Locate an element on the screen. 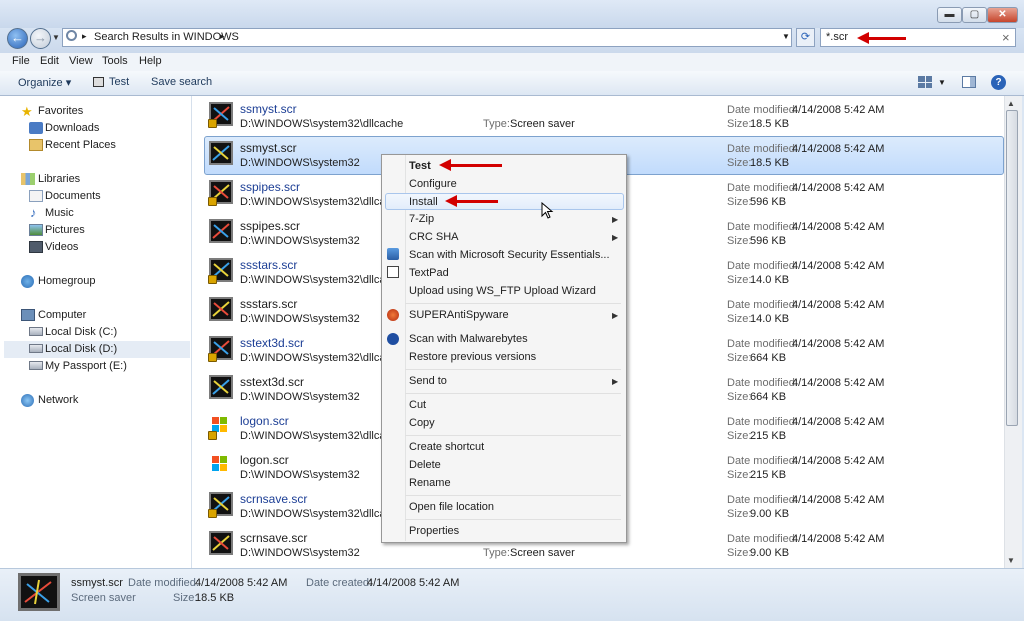 This screenshot has height=621, width=1024. size-label: Size: is located at coordinates (739, 436).